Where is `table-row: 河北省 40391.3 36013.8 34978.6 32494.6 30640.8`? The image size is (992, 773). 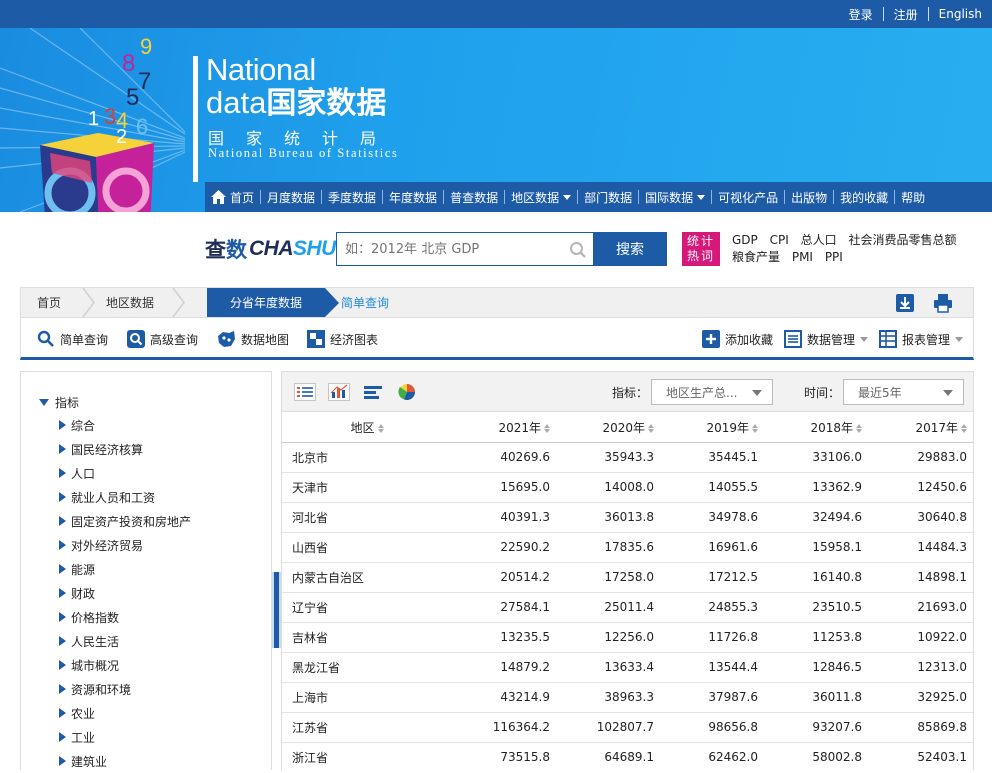 table-row: 河北省 40391.3 36013.8 34978.6 32494.6 30640.8 is located at coordinates (627, 517).